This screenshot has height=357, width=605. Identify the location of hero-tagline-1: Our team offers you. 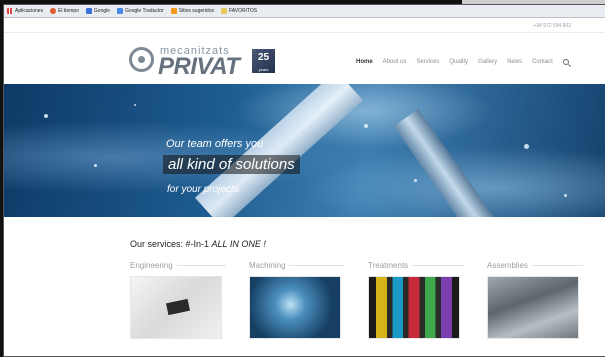
(215, 144).